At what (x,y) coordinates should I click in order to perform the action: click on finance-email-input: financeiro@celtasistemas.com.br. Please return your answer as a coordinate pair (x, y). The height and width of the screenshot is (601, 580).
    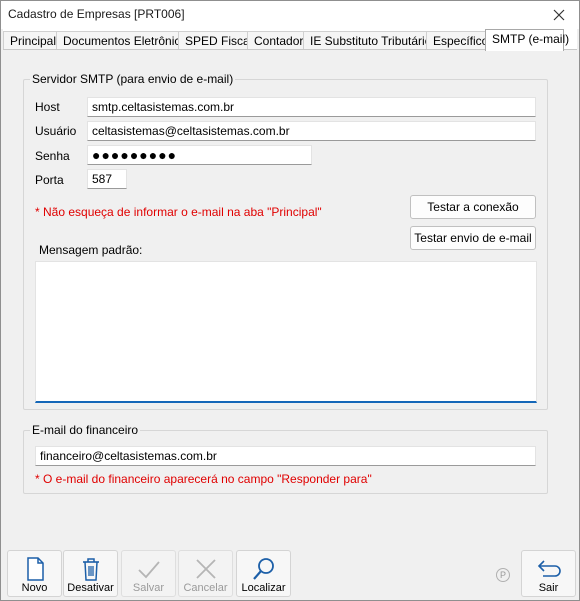
    Looking at the image, I should click on (285, 456).